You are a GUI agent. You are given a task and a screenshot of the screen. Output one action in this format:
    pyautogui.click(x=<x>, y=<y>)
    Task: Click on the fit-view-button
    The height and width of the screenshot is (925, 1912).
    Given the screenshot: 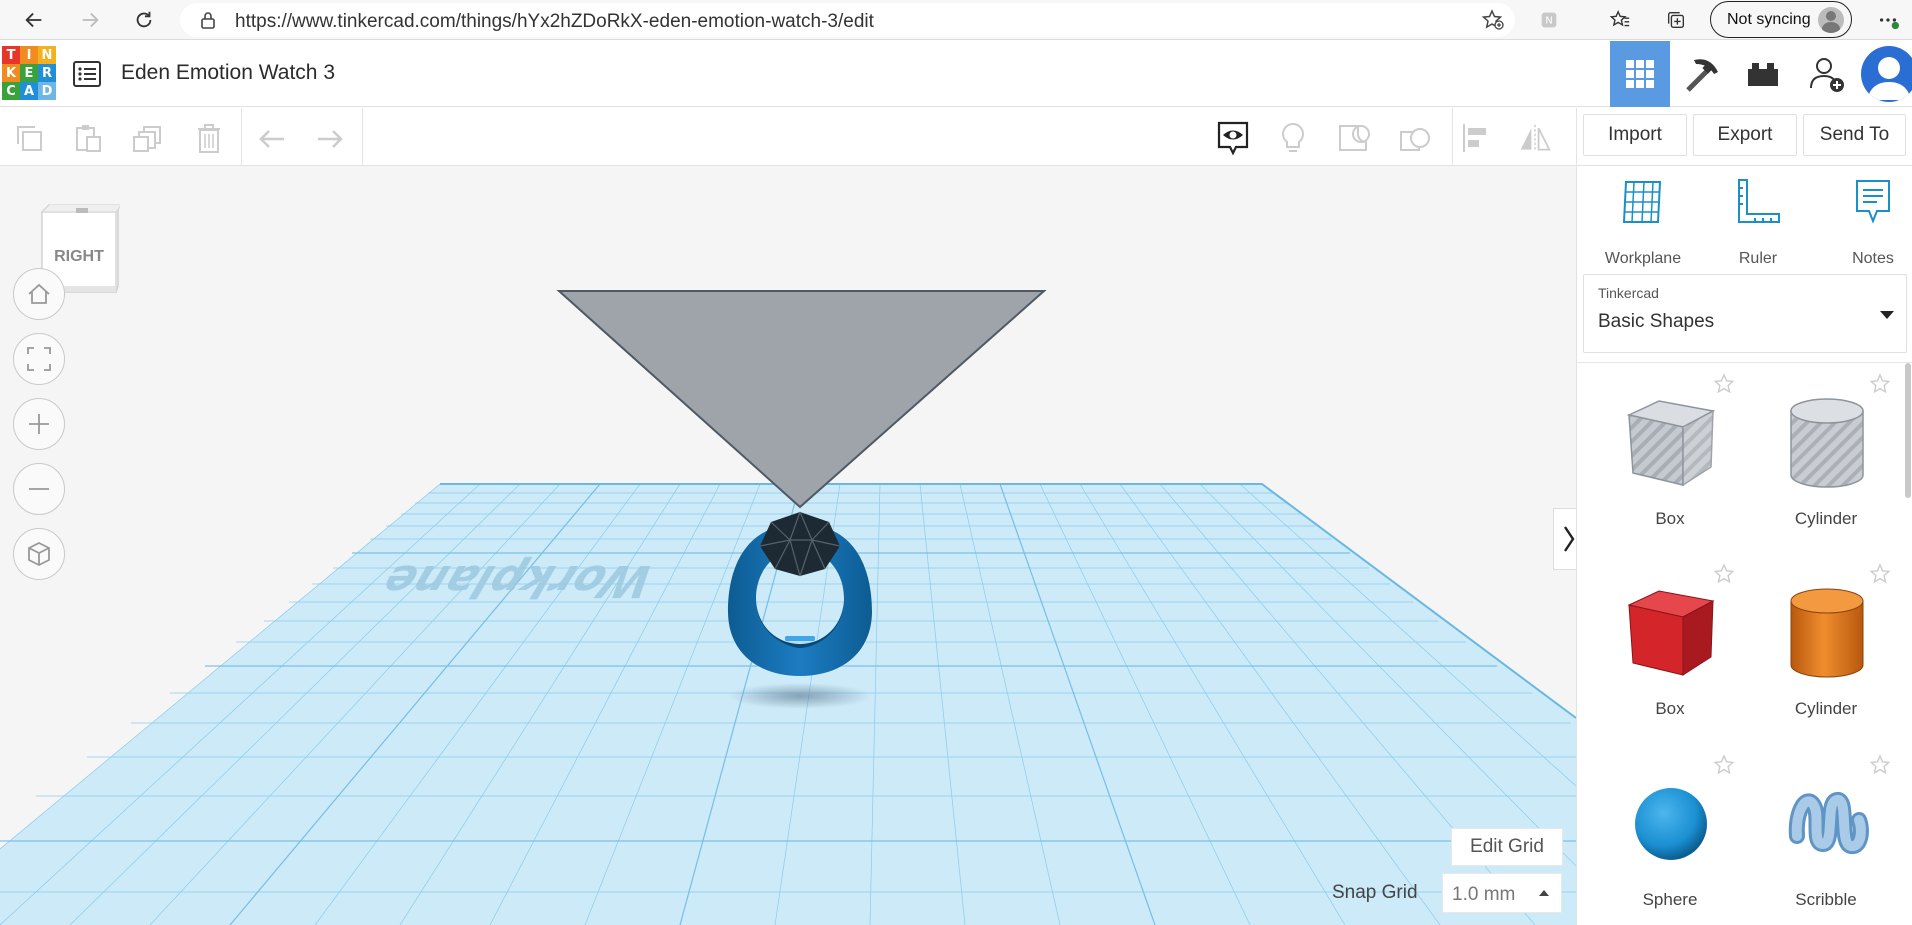 What is the action you would take?
    pyautogui.click(x=39, y=359)
    